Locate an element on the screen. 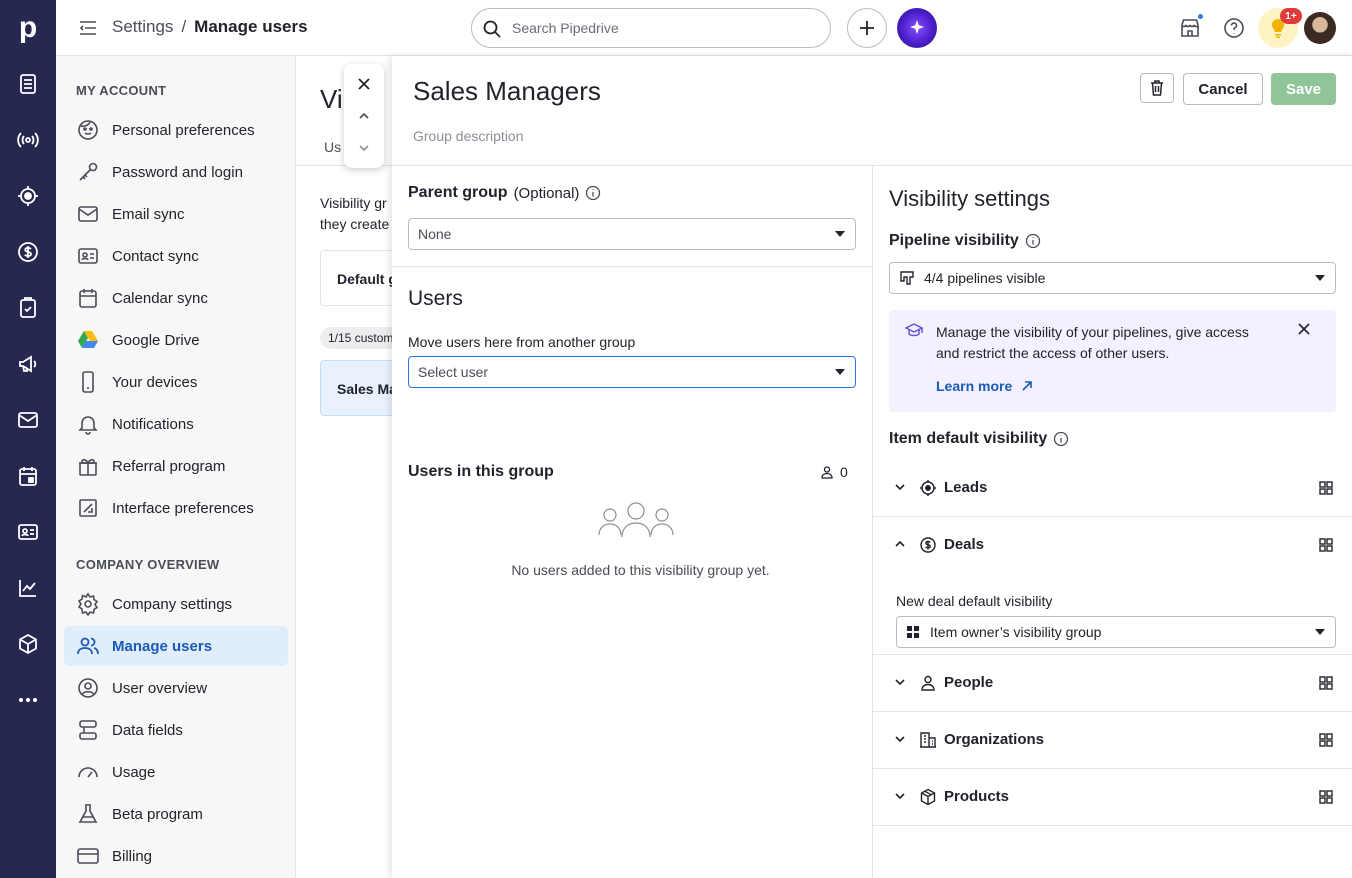  chevron-up-icon is located at coordinates (900, 543).